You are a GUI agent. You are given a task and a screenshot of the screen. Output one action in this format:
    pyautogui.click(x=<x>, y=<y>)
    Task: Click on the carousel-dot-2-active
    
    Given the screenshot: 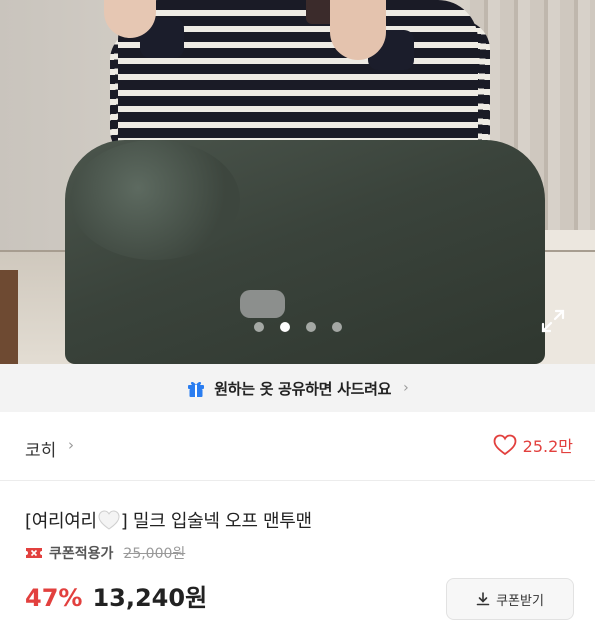 What is the action you would take?
    pyautogui.click(x=284, y=327)
    